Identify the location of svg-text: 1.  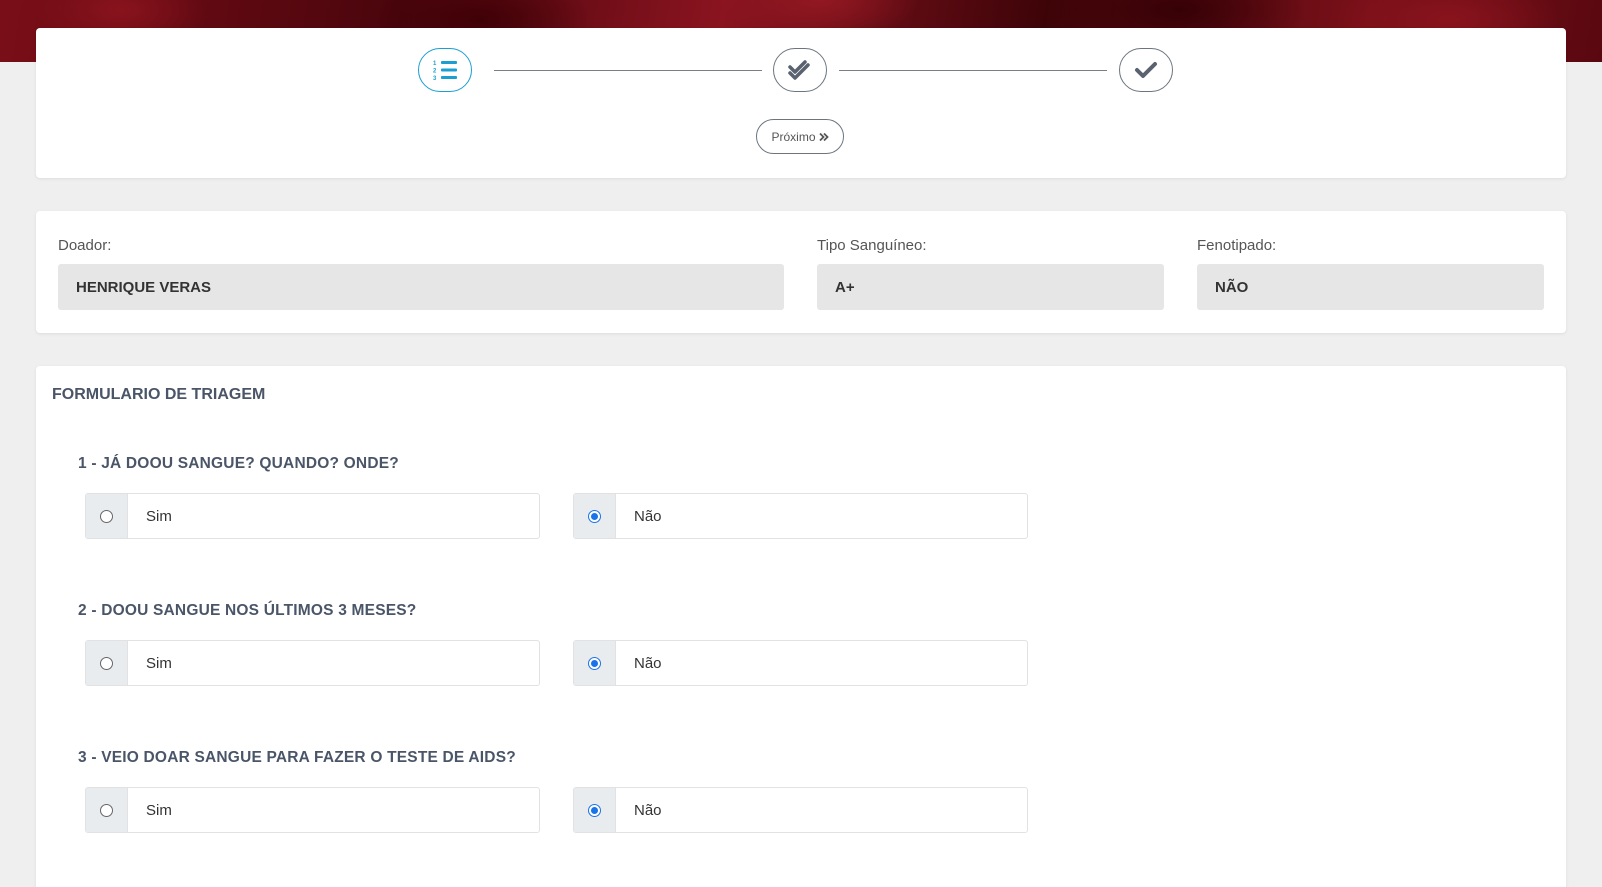
(435, 64).